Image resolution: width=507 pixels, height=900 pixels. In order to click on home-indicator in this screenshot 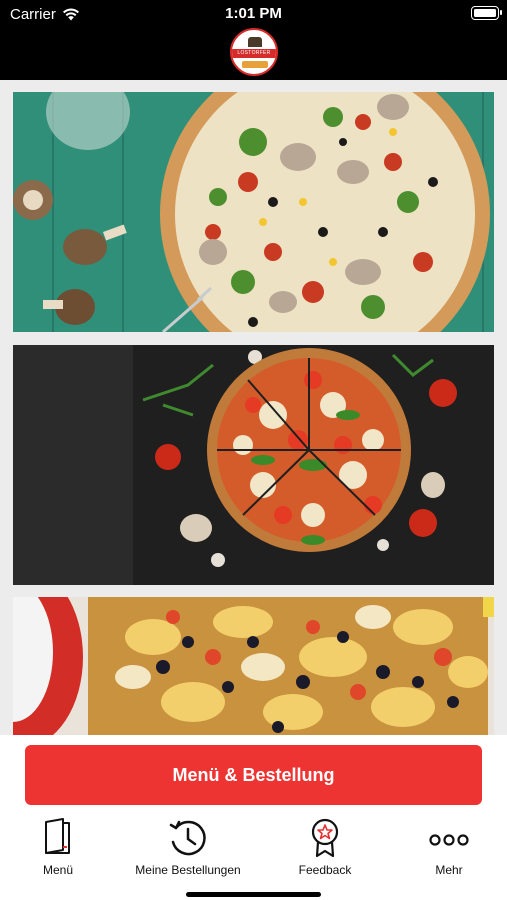, I will do `click(253, 894)`.